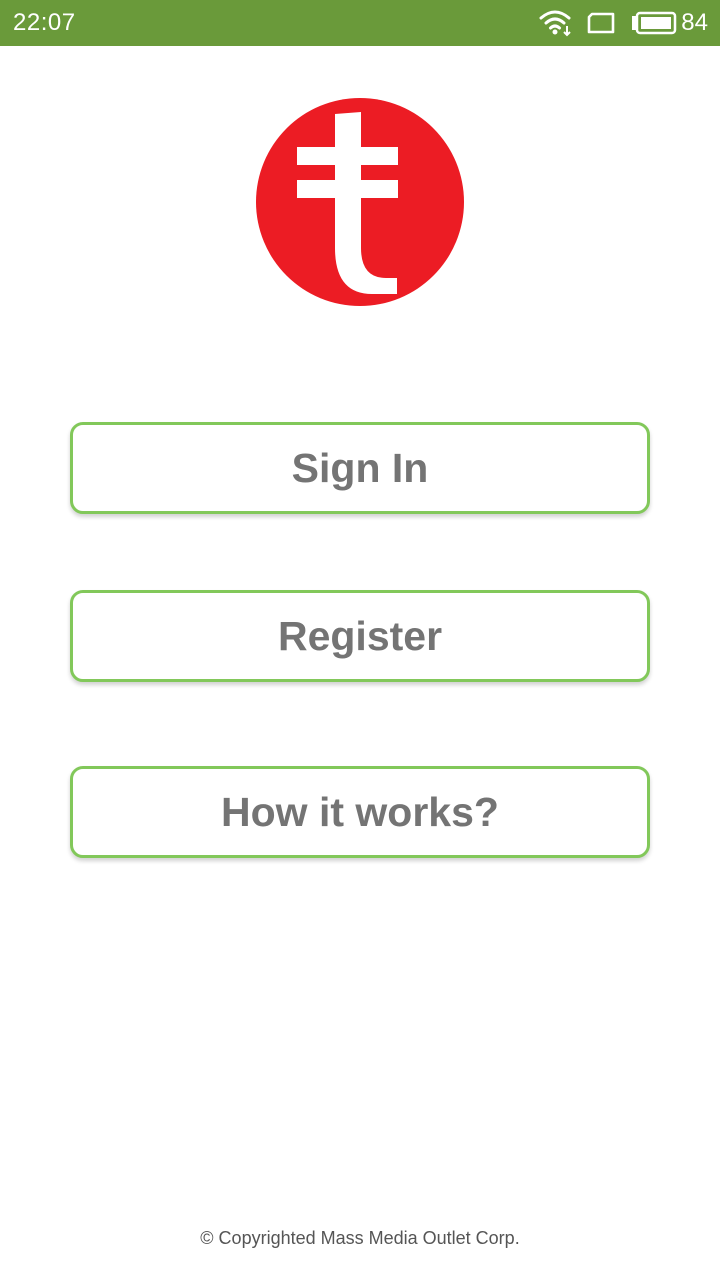  Describe the element at coordinates (694, 22) in the screenshot. I see `battery-percent: 84` at that location.